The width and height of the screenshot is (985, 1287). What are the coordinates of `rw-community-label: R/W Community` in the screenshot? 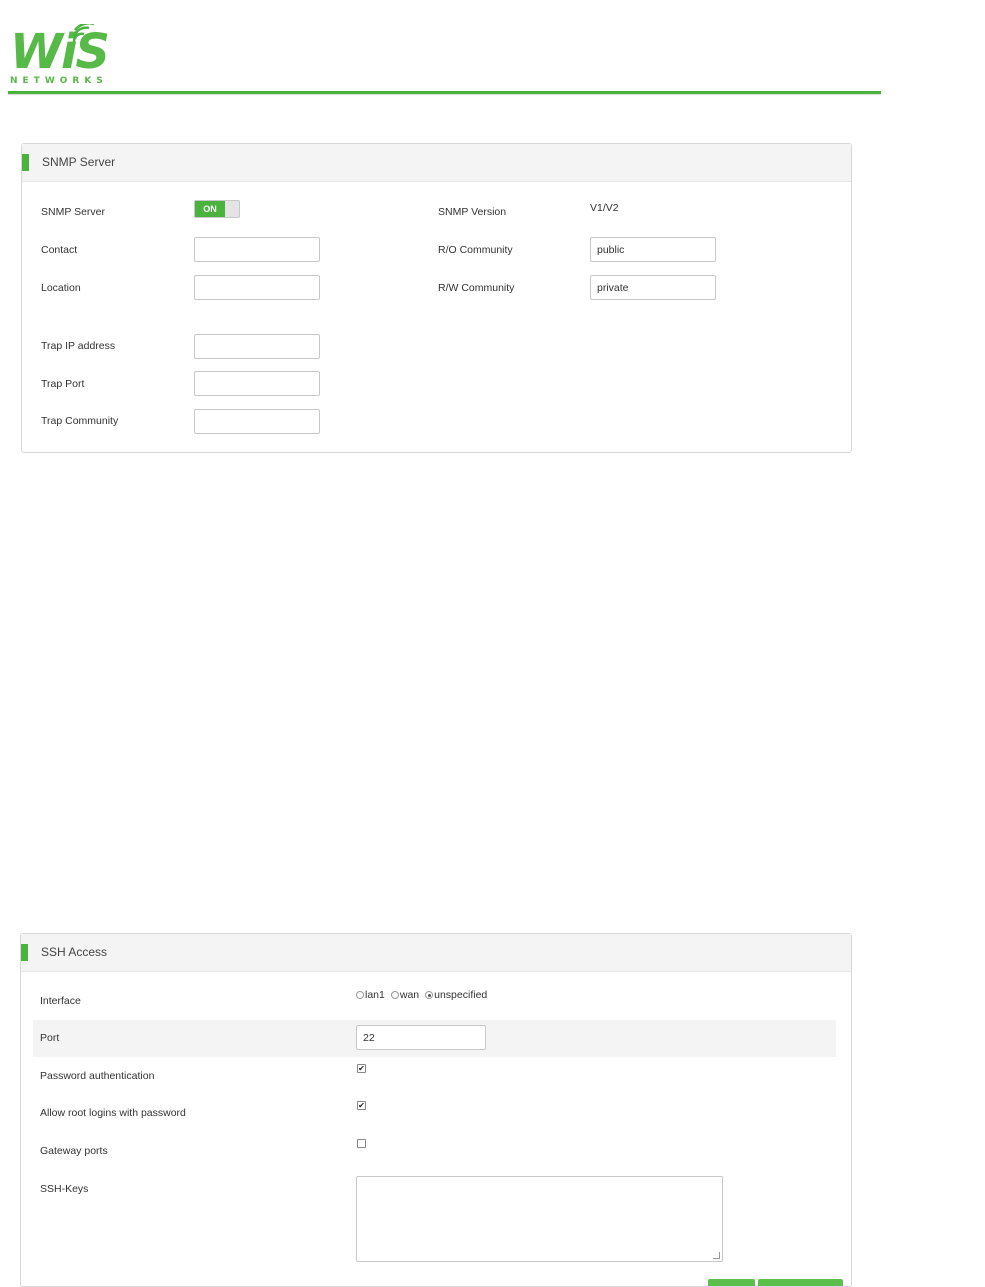 It's located at (476, 288).